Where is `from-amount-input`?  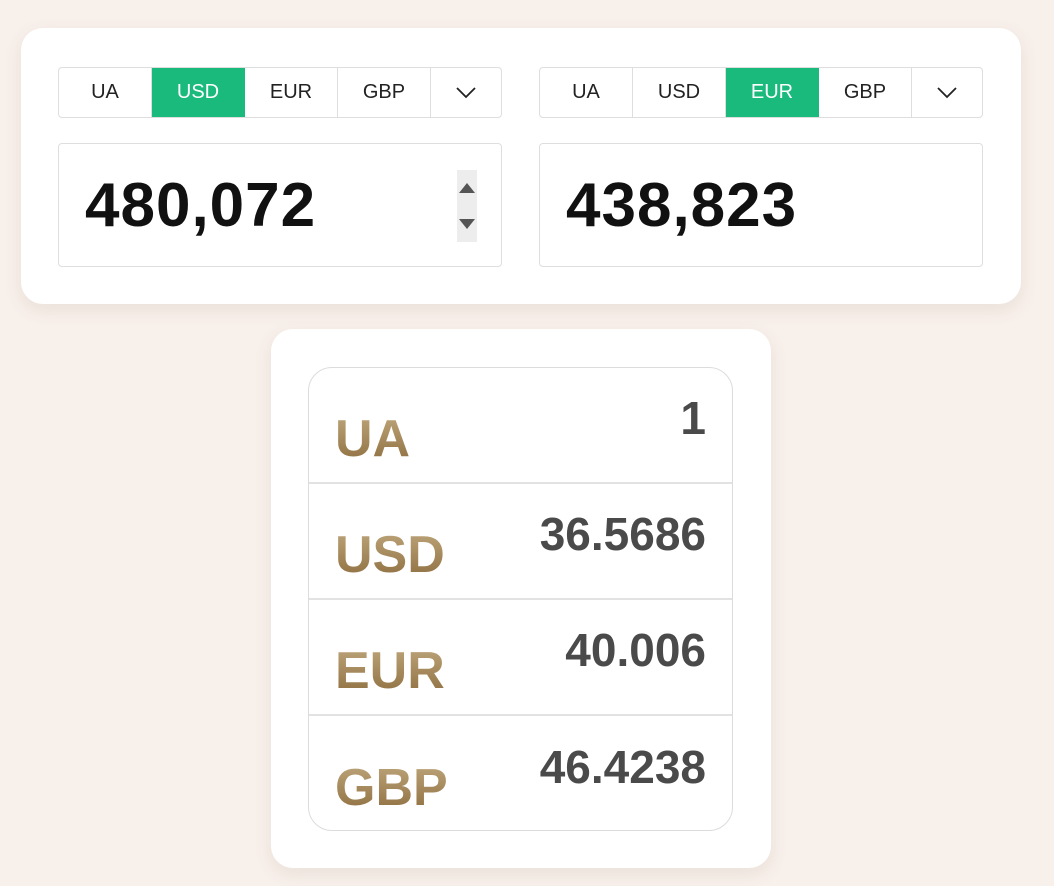 from-amount-input is located at coordinates (265, 206).